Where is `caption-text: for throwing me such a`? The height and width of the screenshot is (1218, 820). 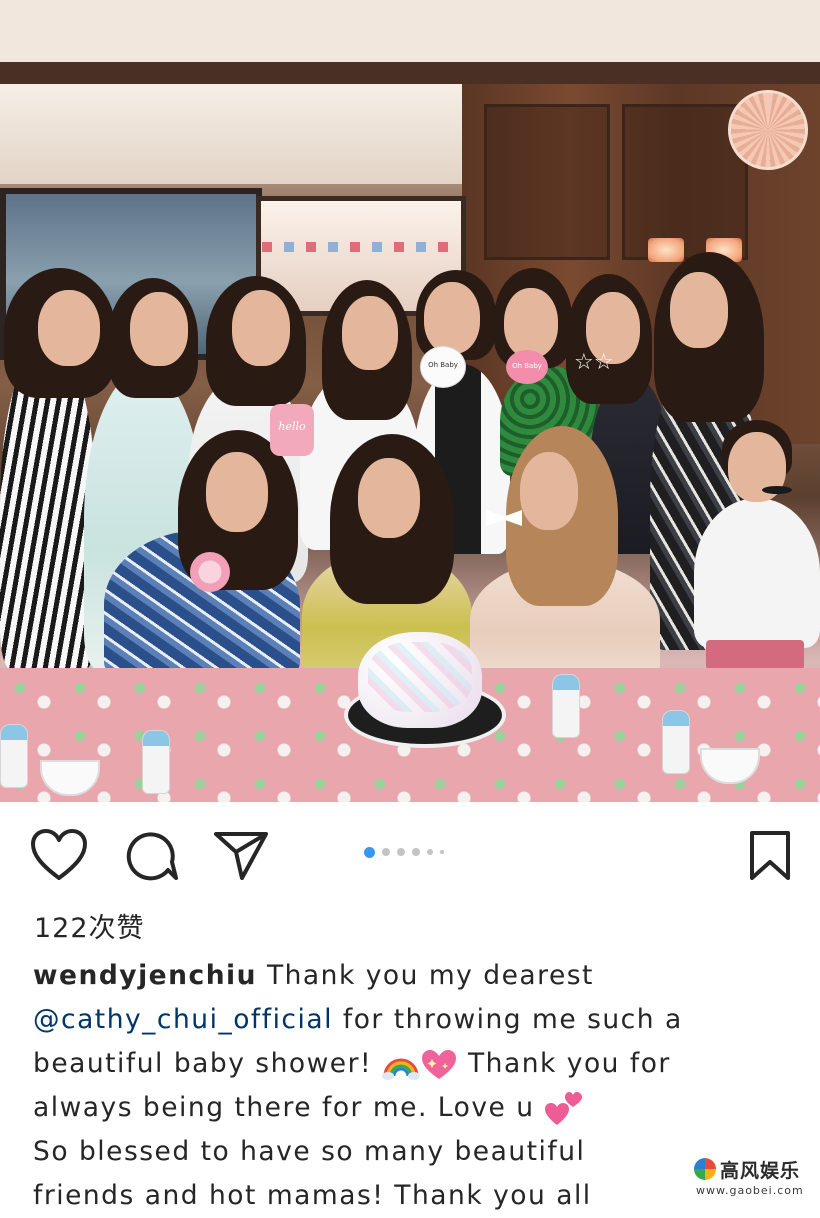
caption-text: for throwing me such a is located at coordinates (507, 1019).